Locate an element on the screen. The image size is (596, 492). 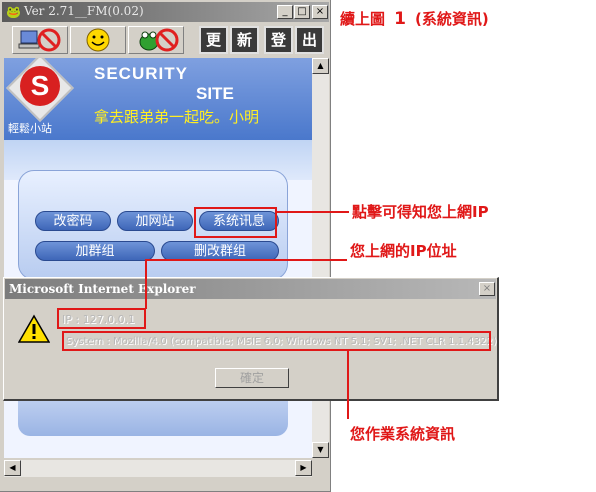
frog-no-button is located at coordinates (156, 40).